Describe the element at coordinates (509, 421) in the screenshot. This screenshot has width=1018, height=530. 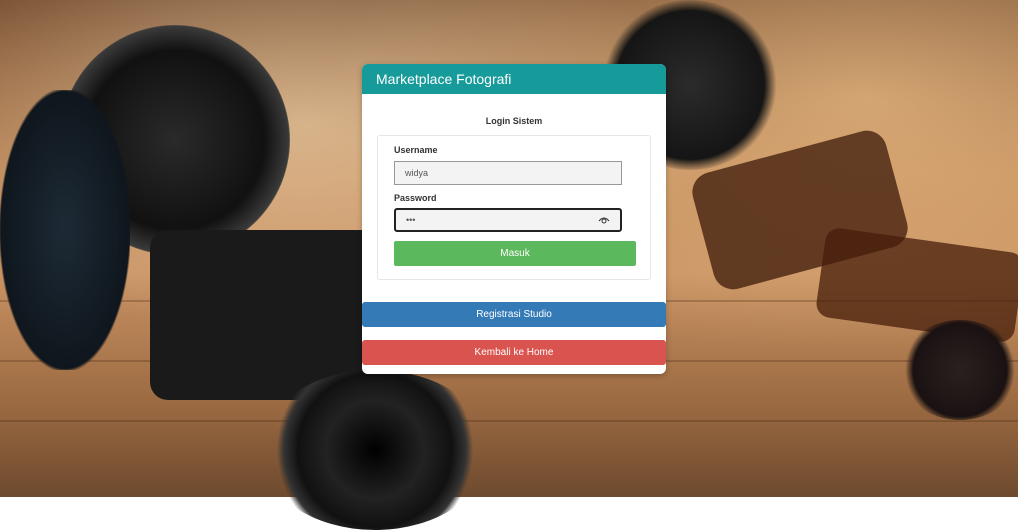
I see `wood-plank-line` at that location.